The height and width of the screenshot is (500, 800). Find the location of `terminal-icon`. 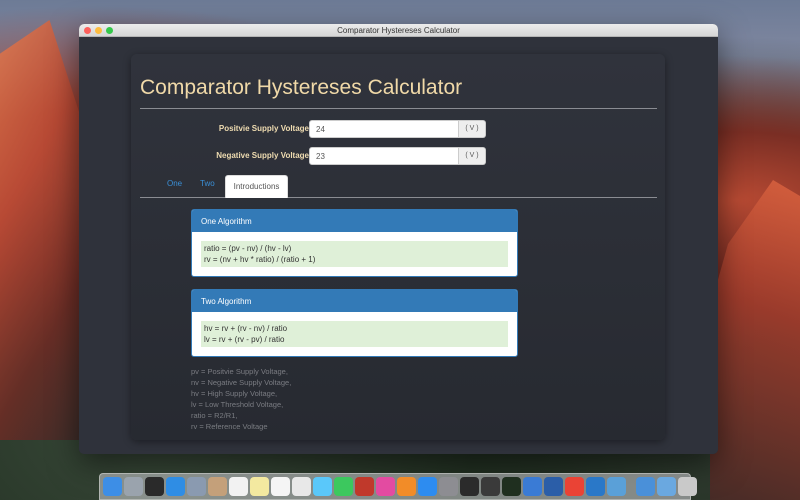

terminal-icon is located at coordinates (469, 486).